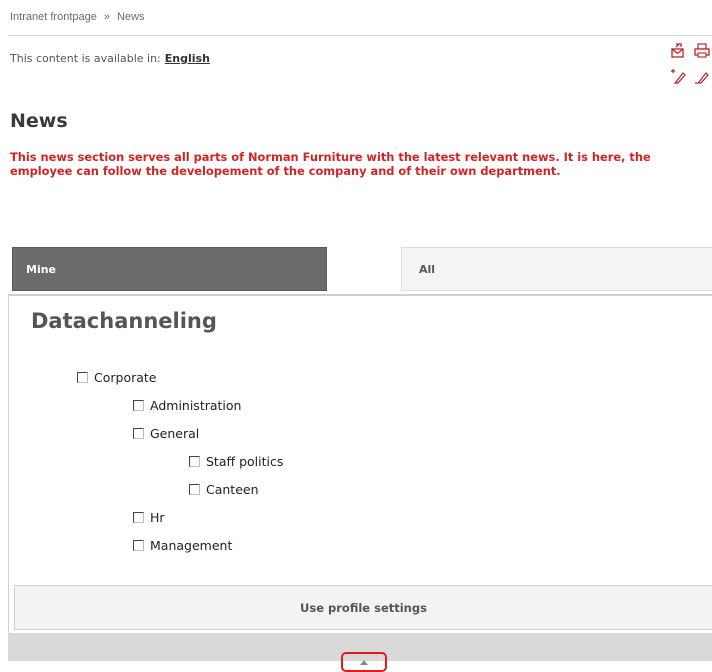 The image size is (712, 672). What do you see at coordinates (245, 461) in the screenshot?
I see `tree-item-label: Staff politics` at bounding box center [245, 461].